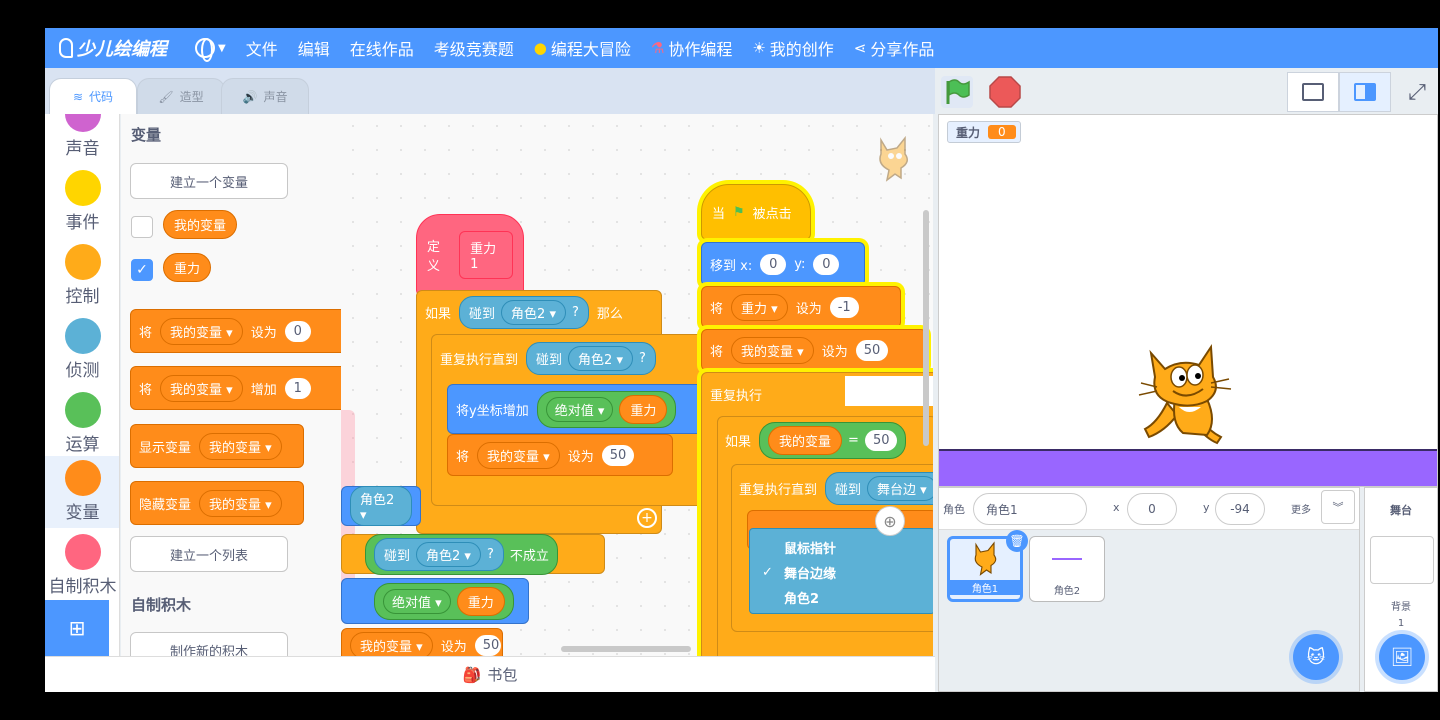  Describe the element at coordinates (841, 547) in the screenshot. I see `option-mouse-pointer: 鼠标指针` at that location.